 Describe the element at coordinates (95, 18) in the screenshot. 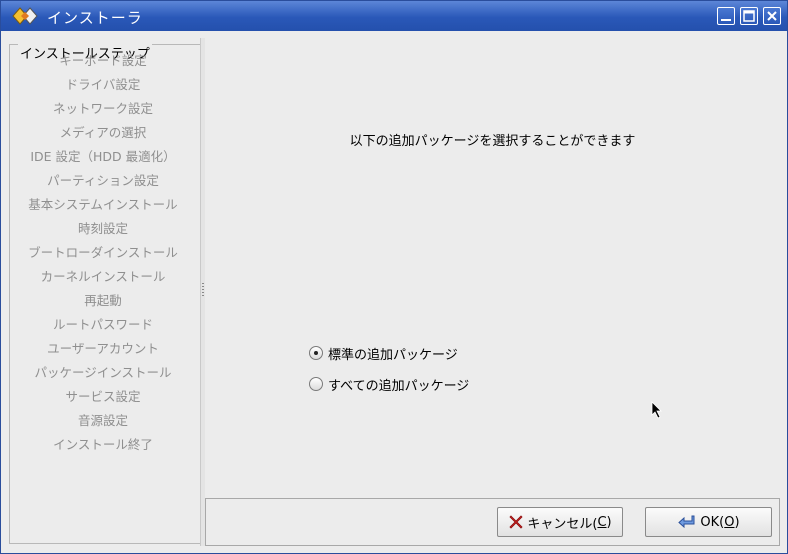

I see `window-title: インストーラ` at that location.